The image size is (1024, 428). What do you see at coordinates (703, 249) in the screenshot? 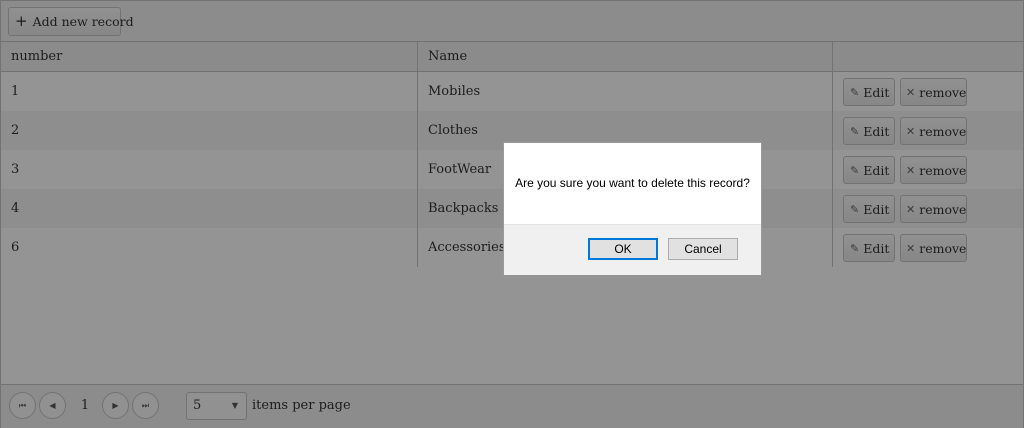
I see `cancel-button: Cancel` at bounding box center [703, 249].